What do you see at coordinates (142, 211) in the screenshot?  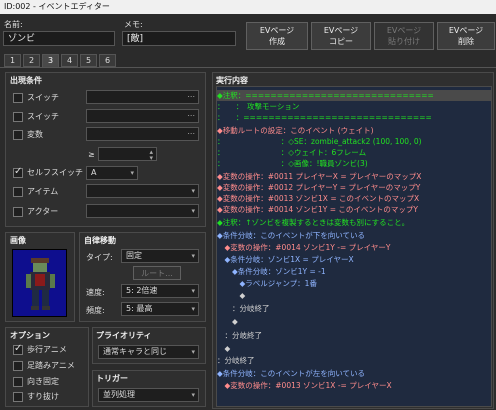 I see `actor-select: ▾` at bounding box center [142, 211].